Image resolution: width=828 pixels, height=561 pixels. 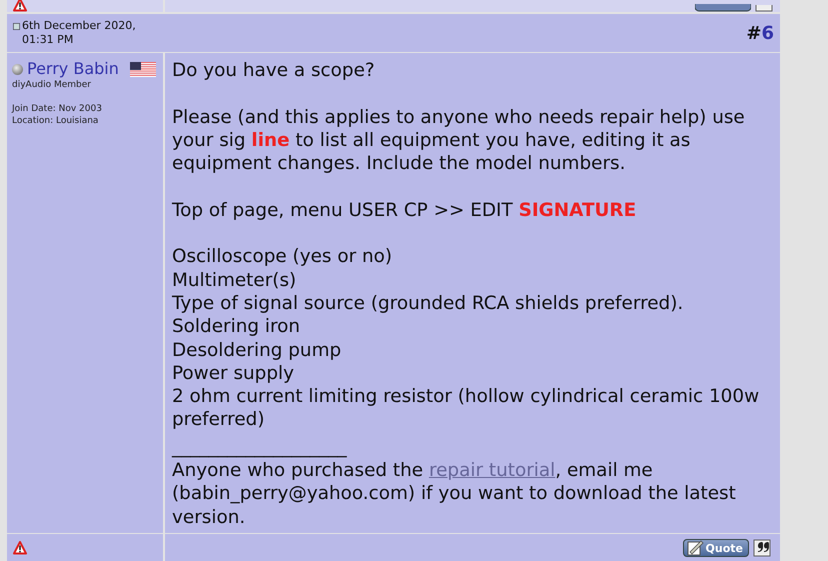 I want to click on equipment-item: Multimeter(s), so click(x=235, y=280).